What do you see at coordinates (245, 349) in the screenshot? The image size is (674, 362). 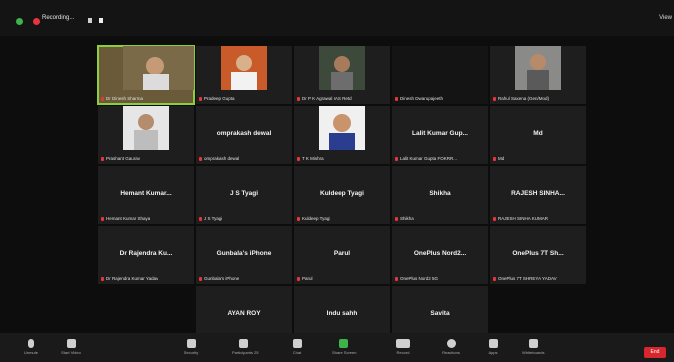 I see `participants-button: Participants 25` at bounding box center [245, 349].